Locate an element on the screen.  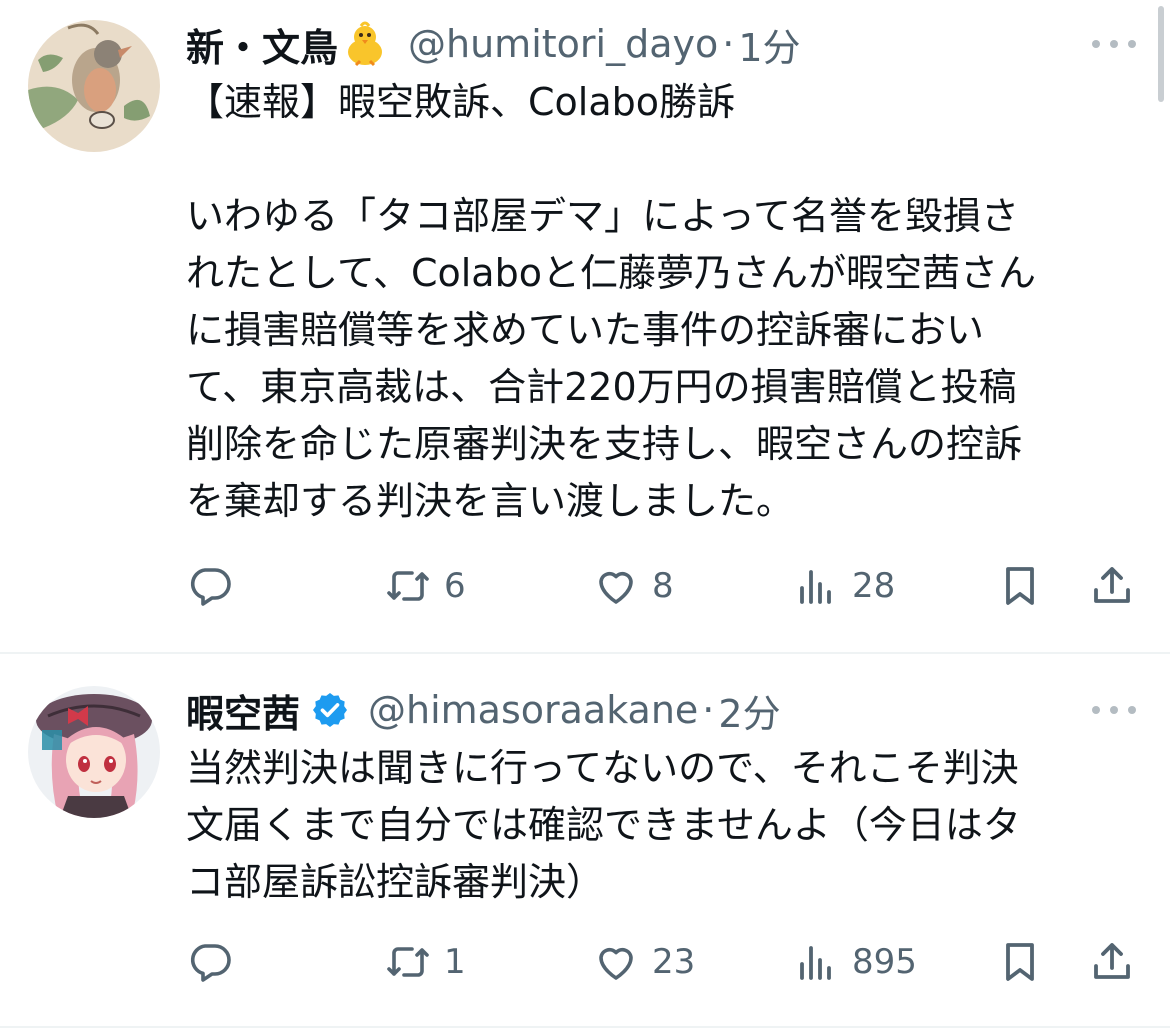
avatar-bird-image is located at coordinates (94, 86).